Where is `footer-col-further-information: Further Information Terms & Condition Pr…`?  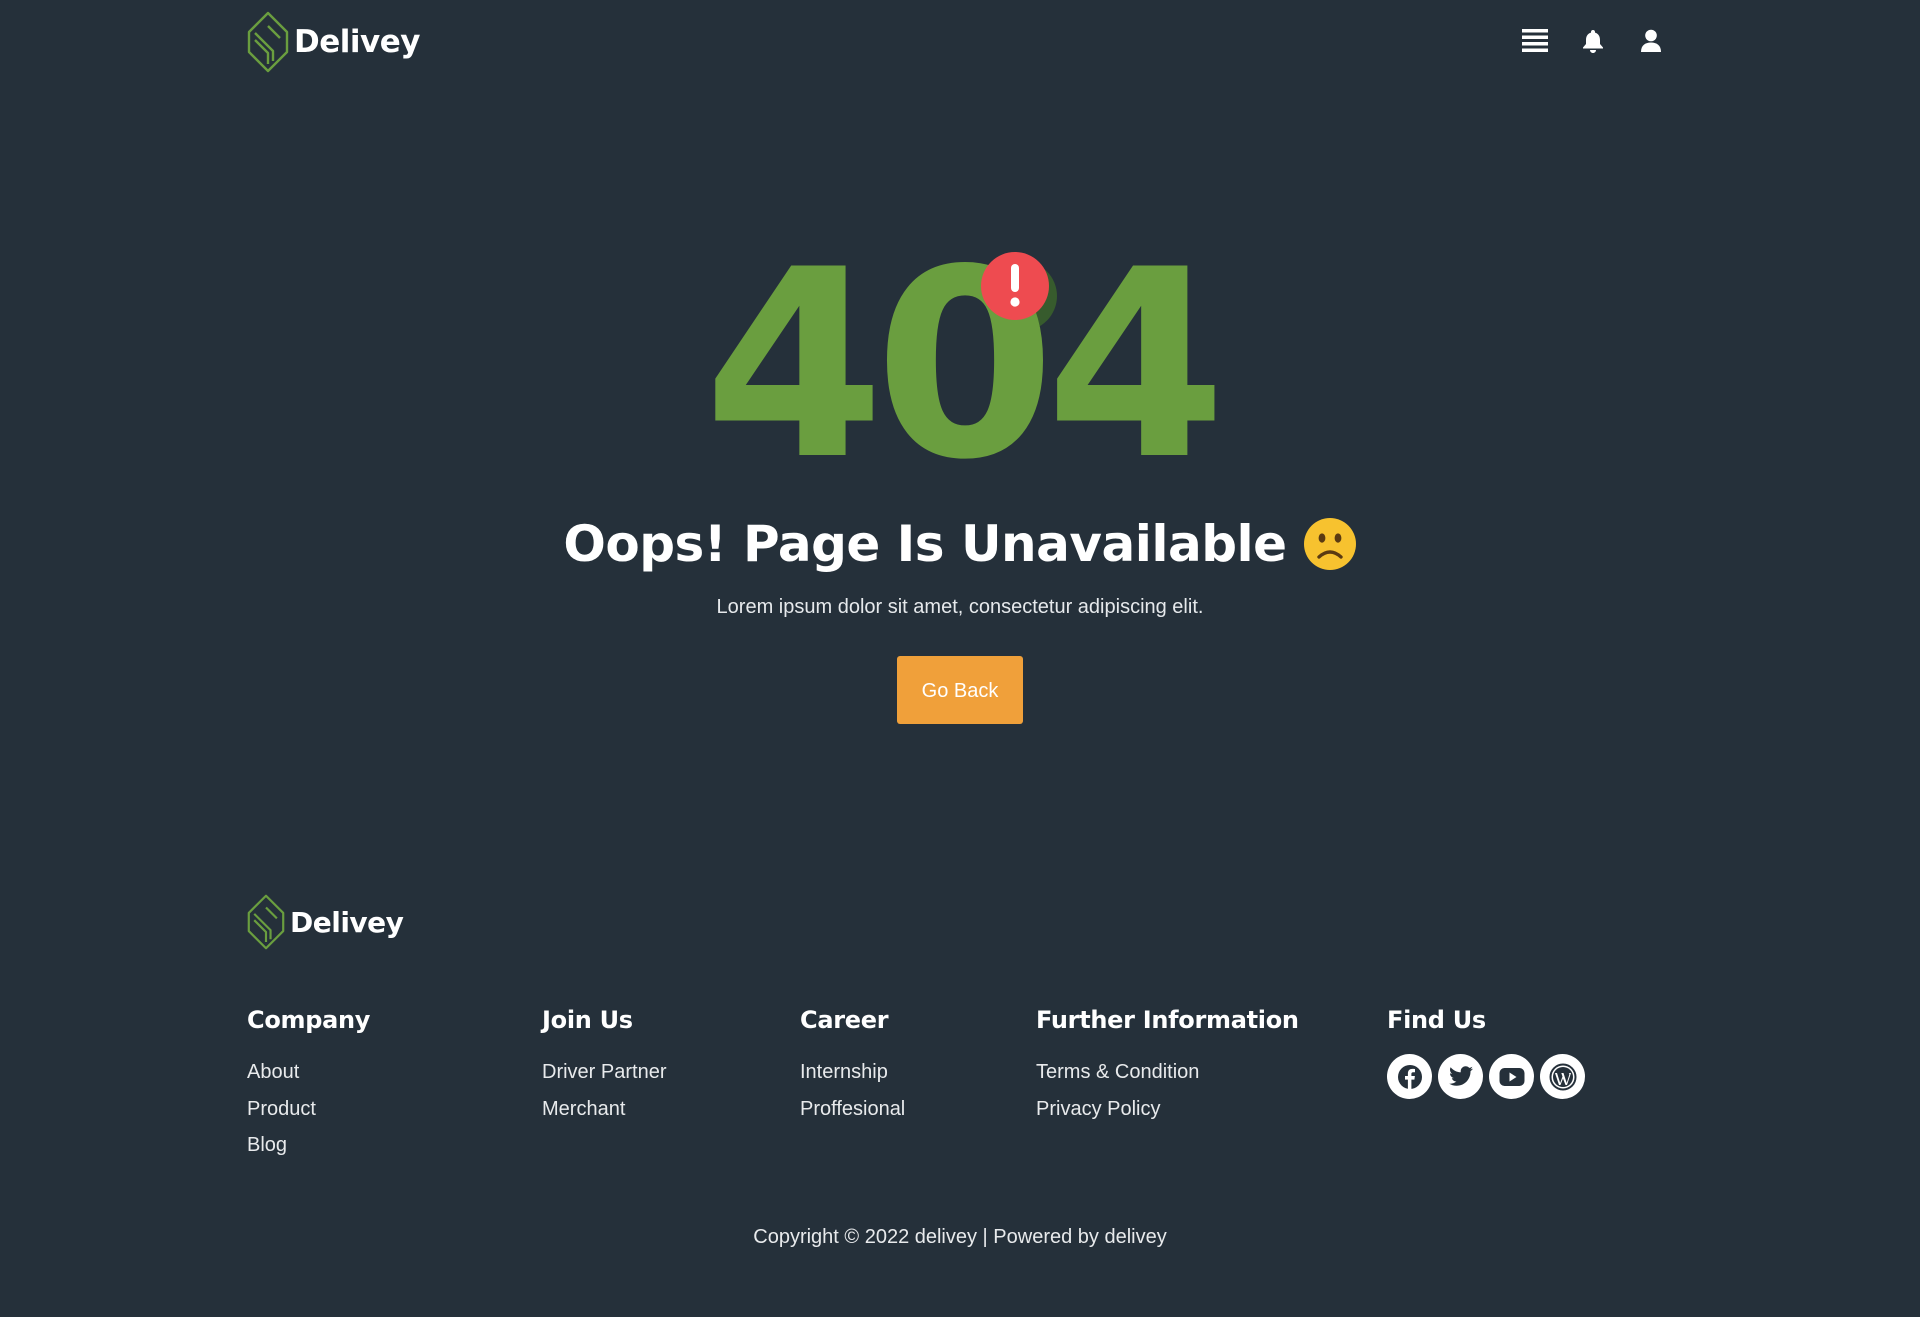 footer-col-further-information: Further Information Terms & Condition Pr… is located at coordinates (1167, 1066).